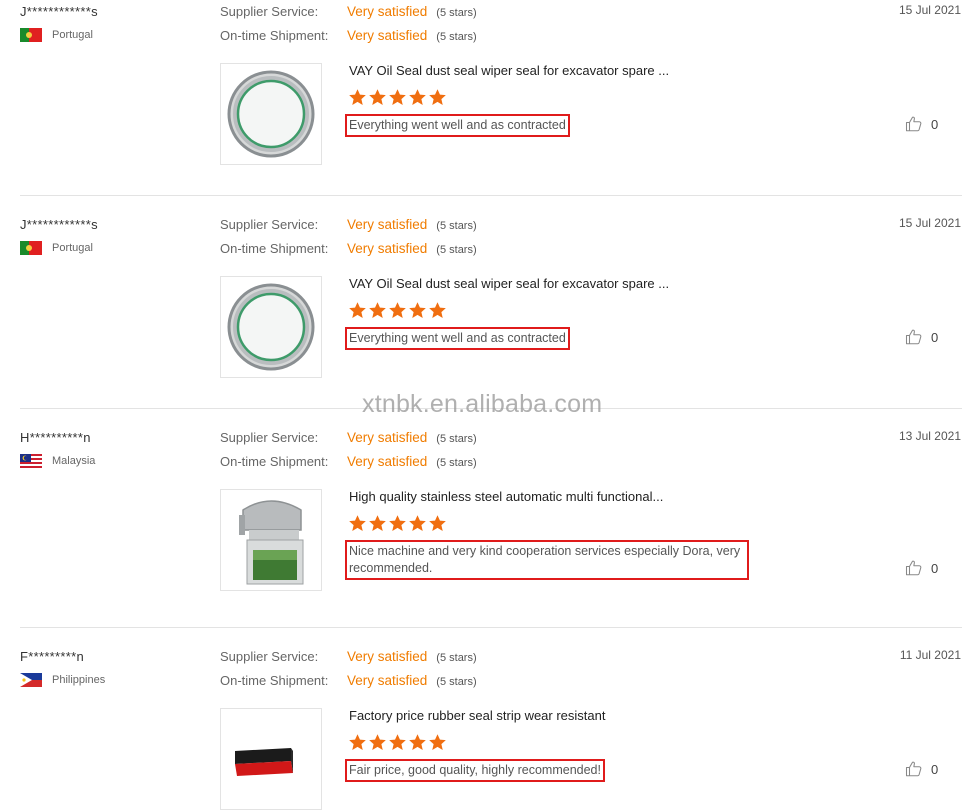 The width and height of the screenshot is (963, 810). I want to click on buyer-country: Malaysia, so click(57, 461).